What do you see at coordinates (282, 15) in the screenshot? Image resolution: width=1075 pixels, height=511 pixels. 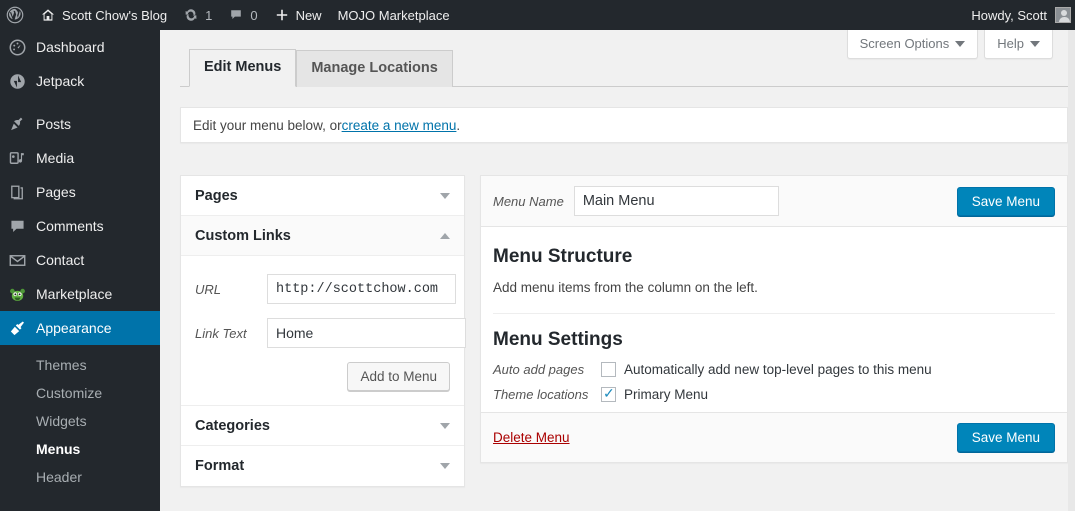 I see `plus-icon` at bounding box center [282, 15].